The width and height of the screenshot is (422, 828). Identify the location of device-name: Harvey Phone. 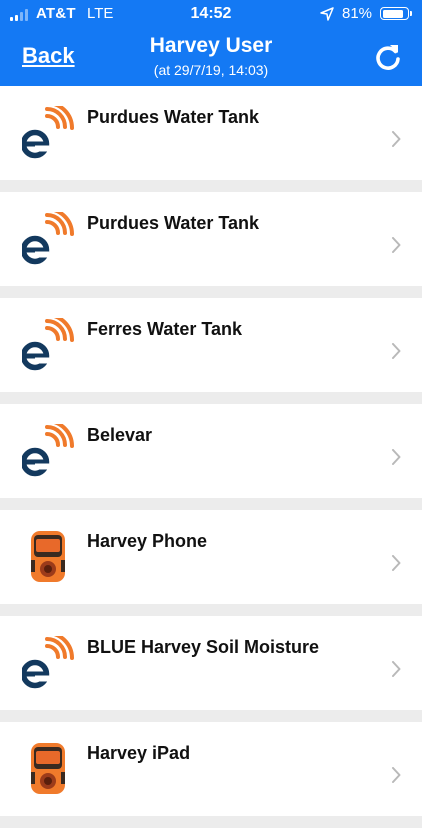
(147, 541).